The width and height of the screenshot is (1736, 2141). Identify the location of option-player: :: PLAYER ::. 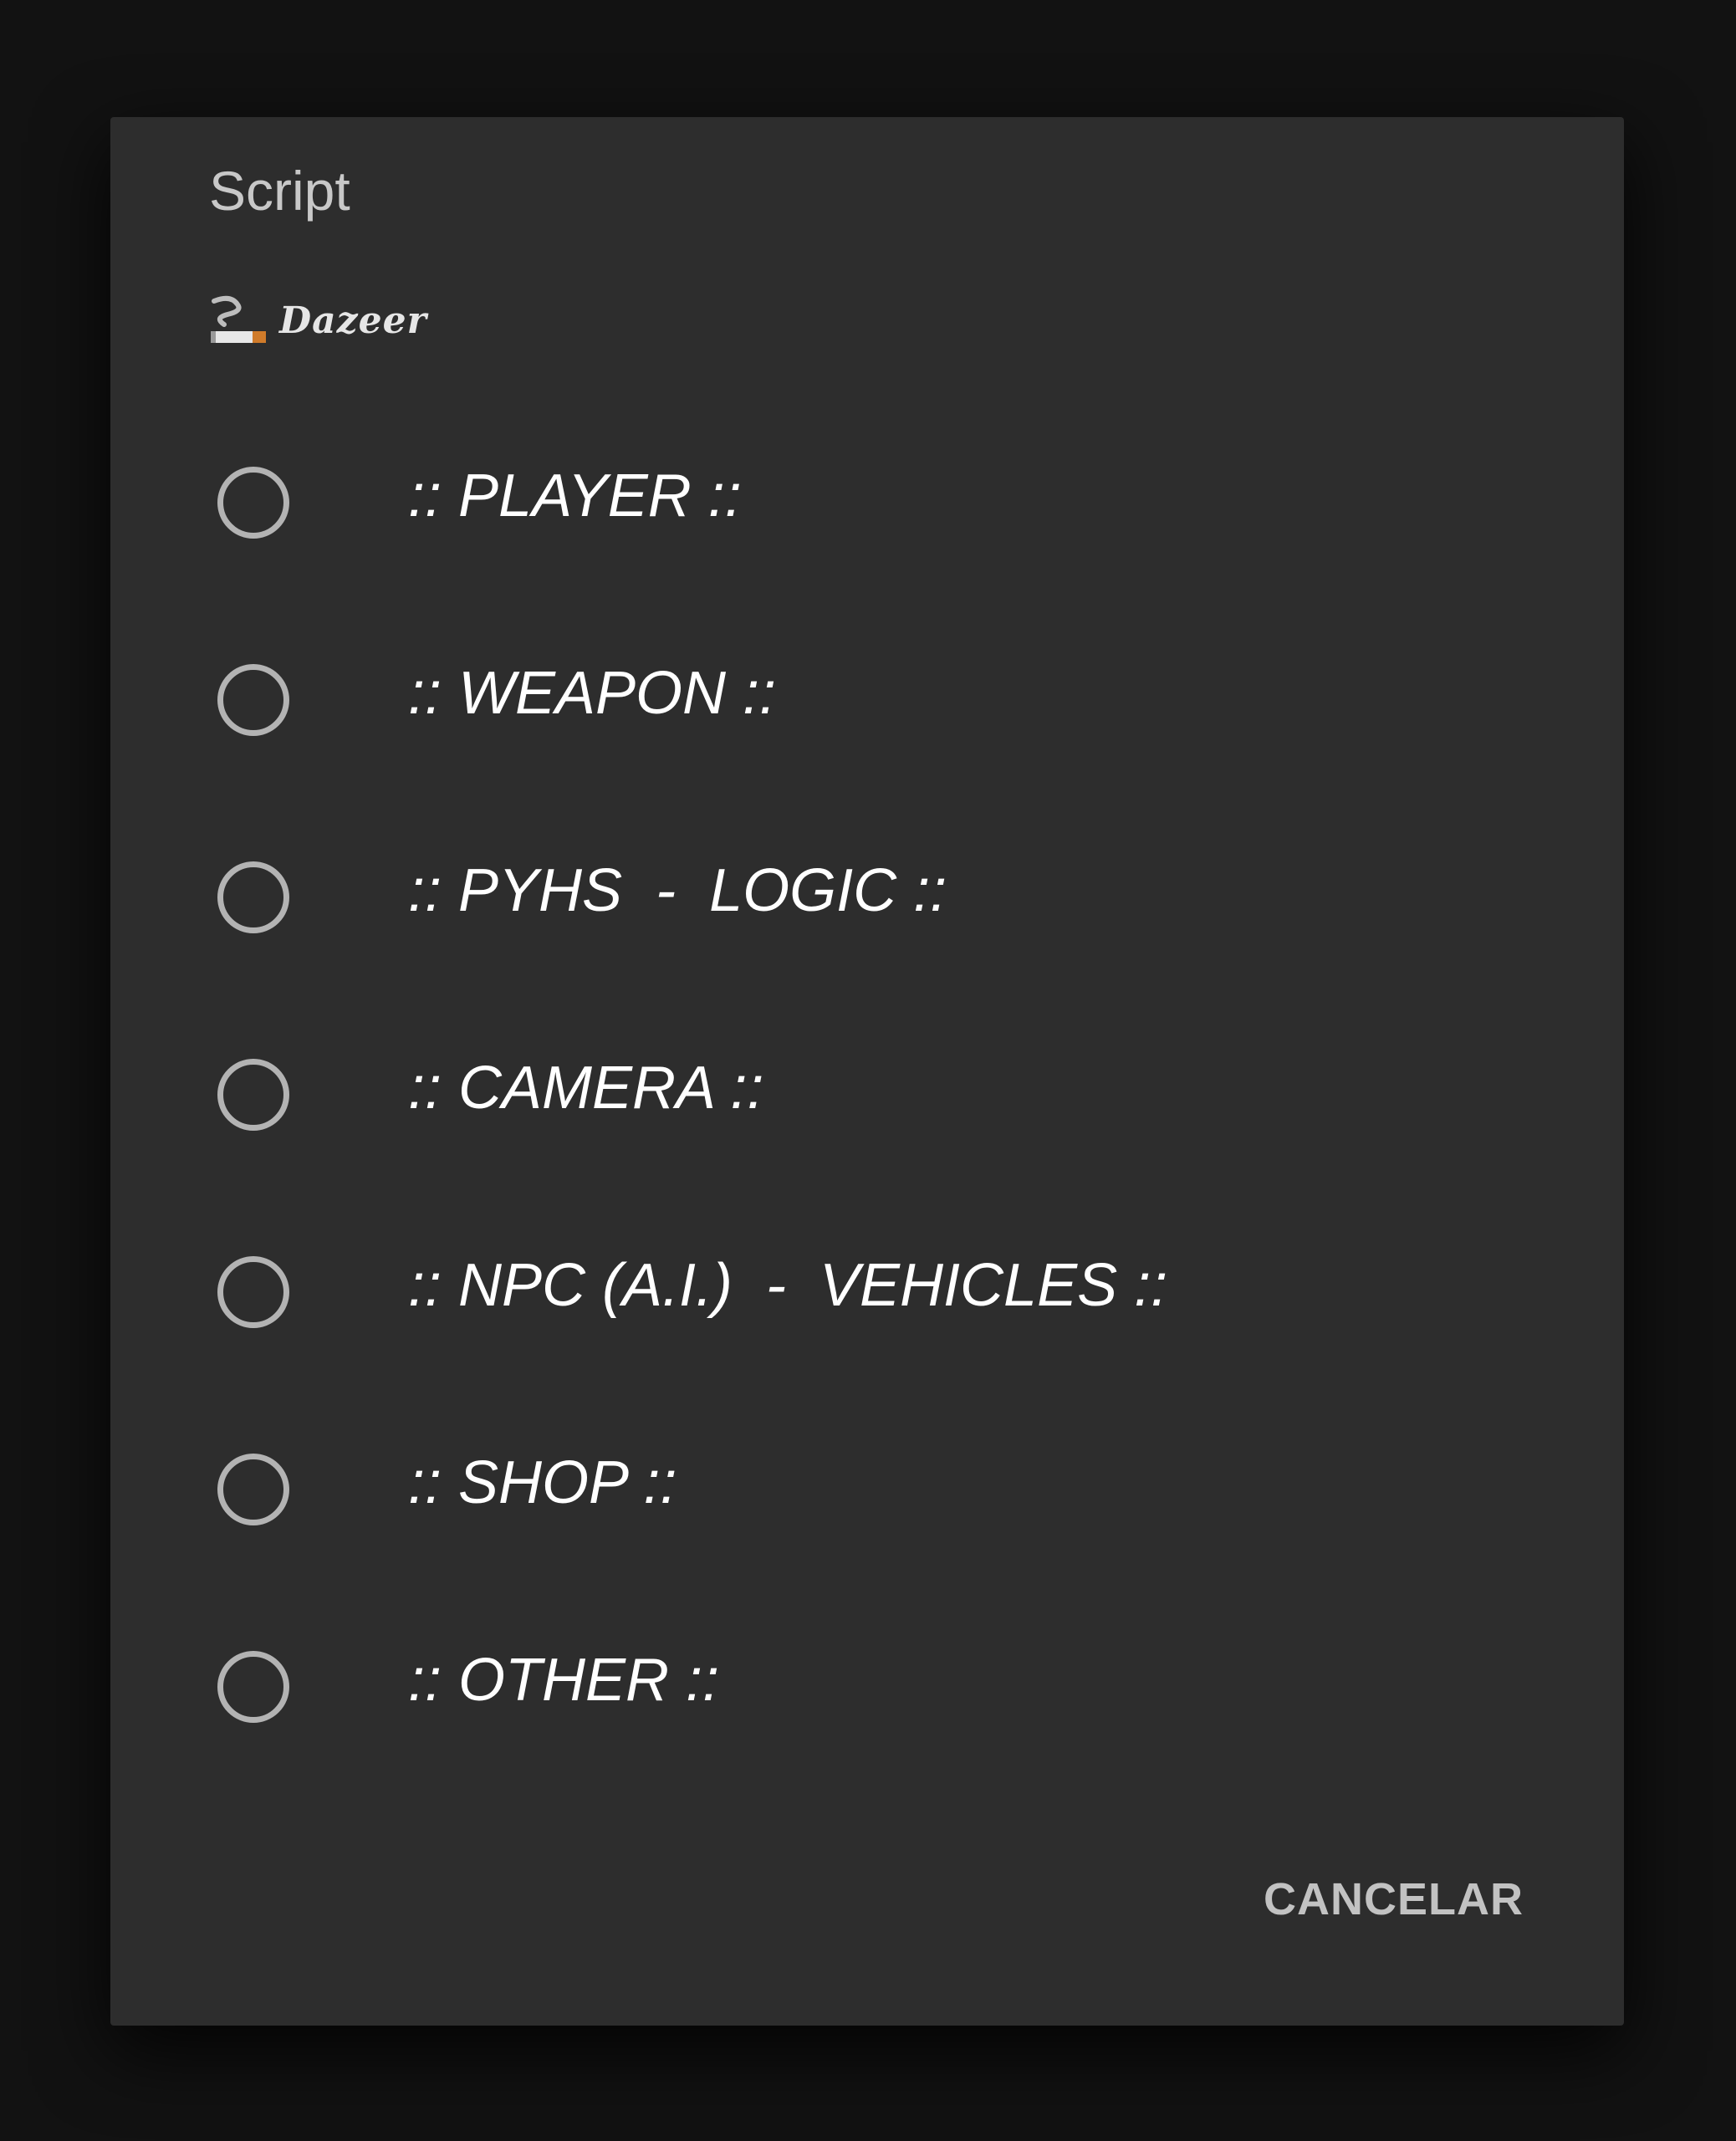
(867, 503).